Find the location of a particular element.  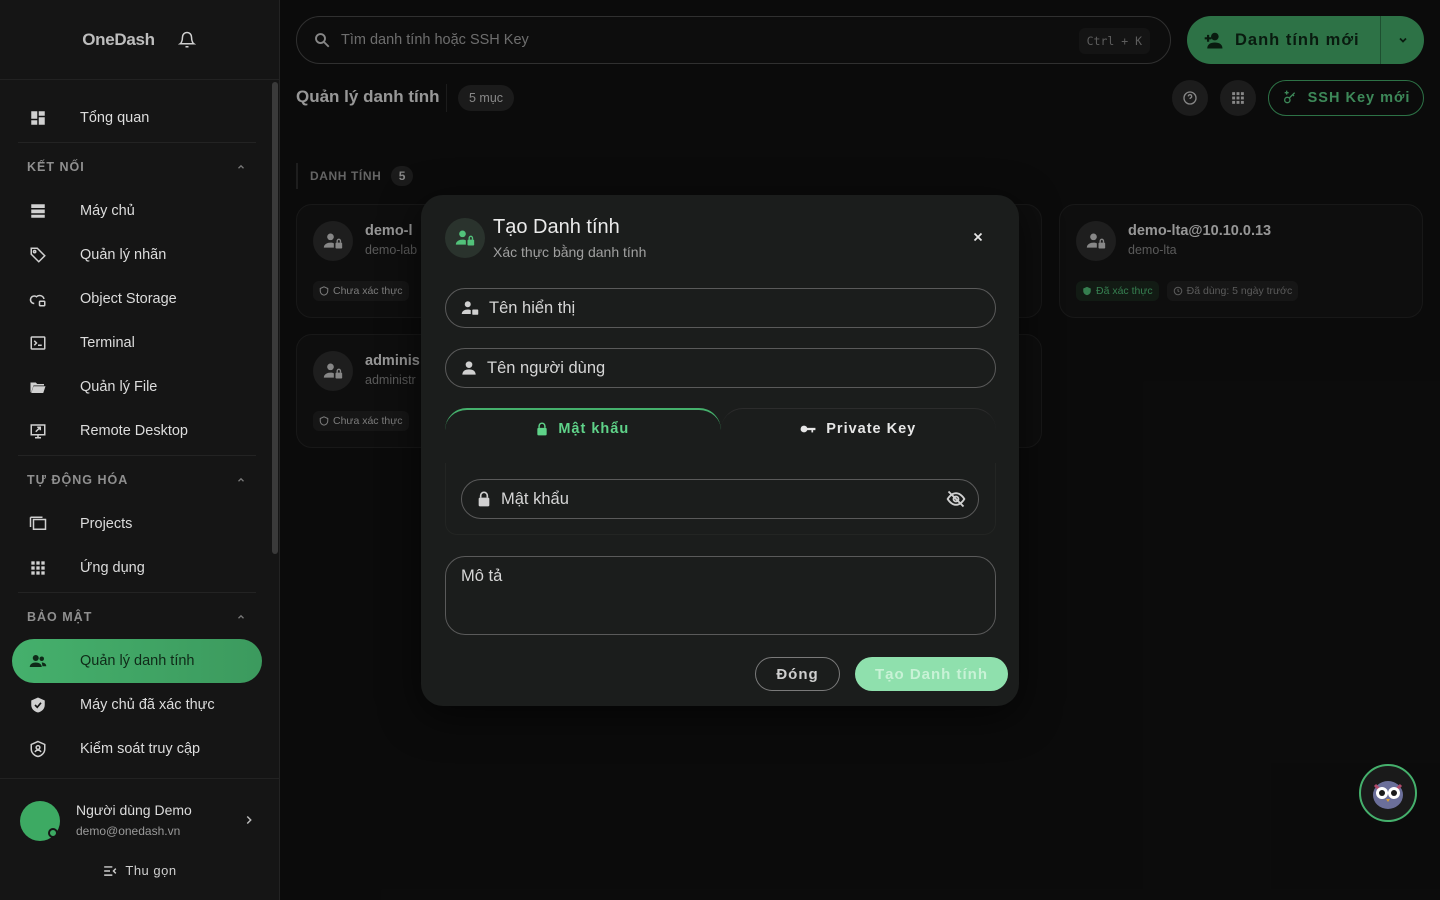

owl-icon is located at coordinates (1388, 795).